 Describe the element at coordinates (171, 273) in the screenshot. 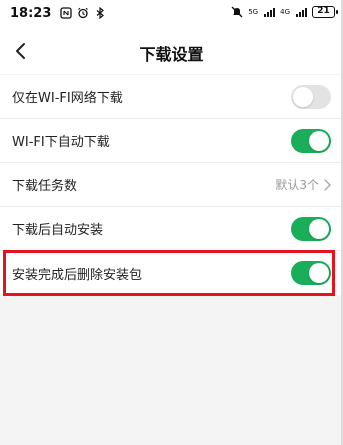

I see `setting-delete-package: 安装完成后删除安装包` at that location.